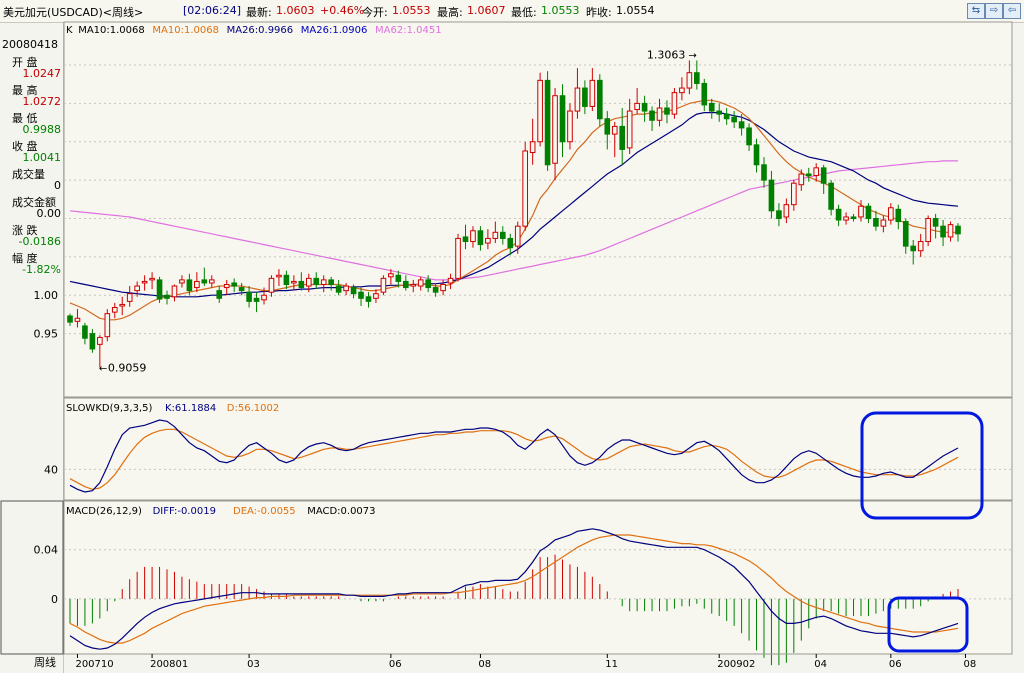 The height and width of the screenshot is (673, 1024). Describe the element at coordinates (184, 511) in the screenshot. I see `legend-item: DIFF:-0.0019` at that location.